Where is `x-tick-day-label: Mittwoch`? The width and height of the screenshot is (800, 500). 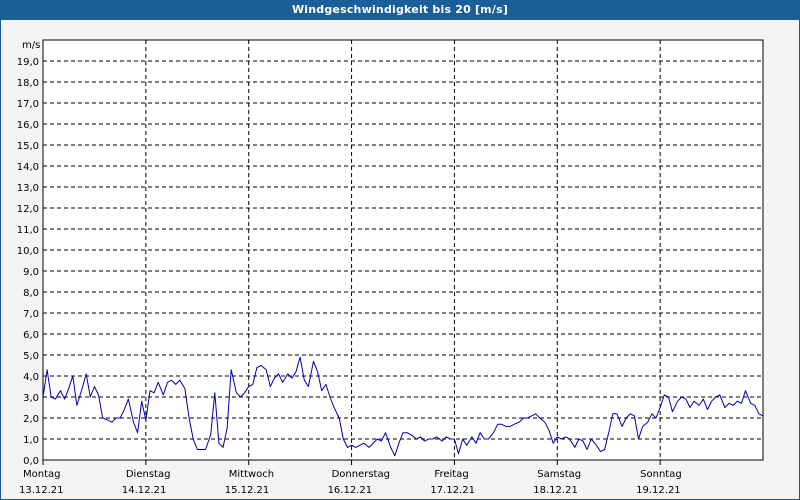 x-tick-day-label: Mittwoch is located at coordinates (251, 474).